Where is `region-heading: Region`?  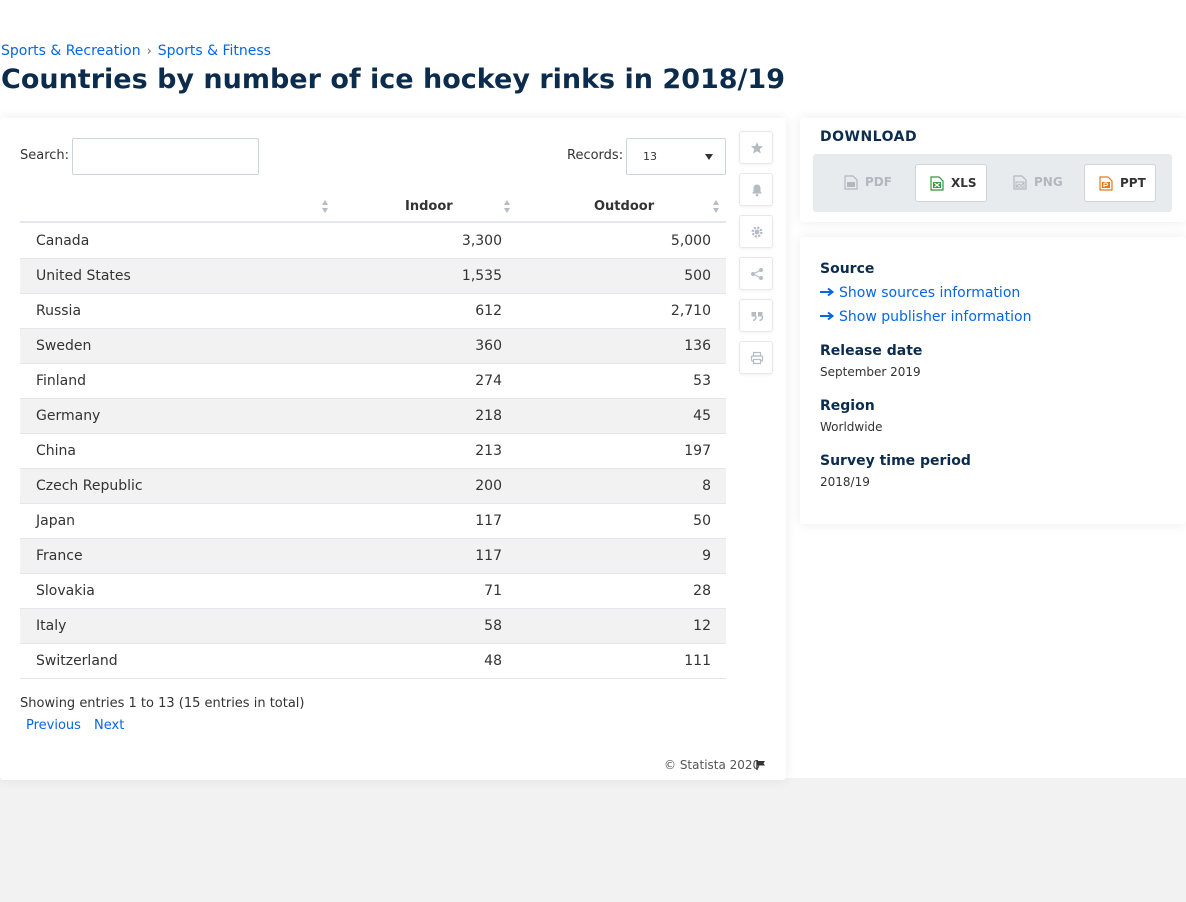 region-heading: Region is located at coordinates (847, 406).